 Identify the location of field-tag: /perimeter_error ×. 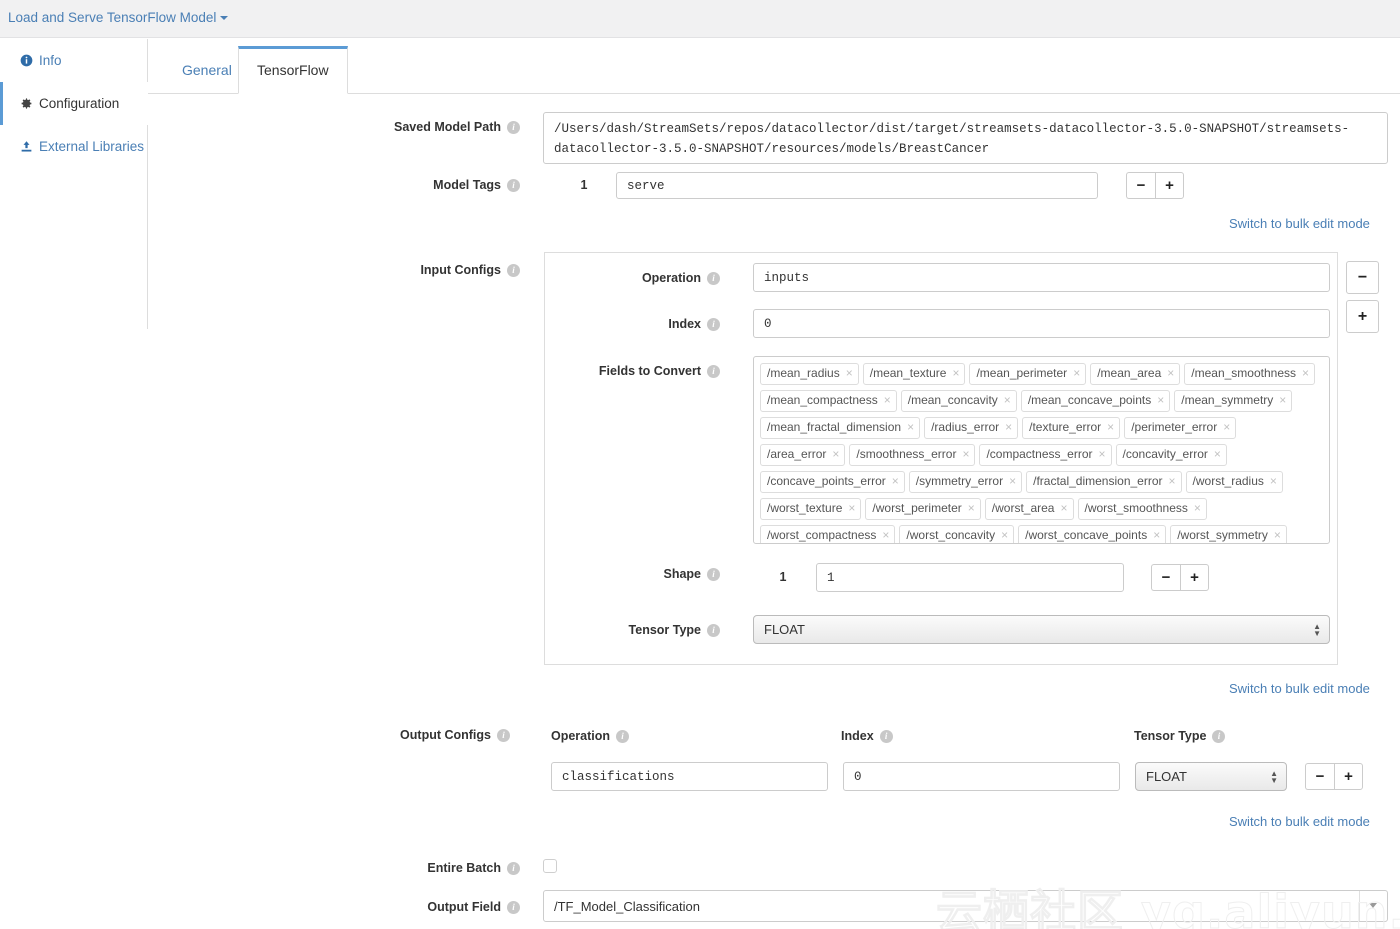
(1180, 428).